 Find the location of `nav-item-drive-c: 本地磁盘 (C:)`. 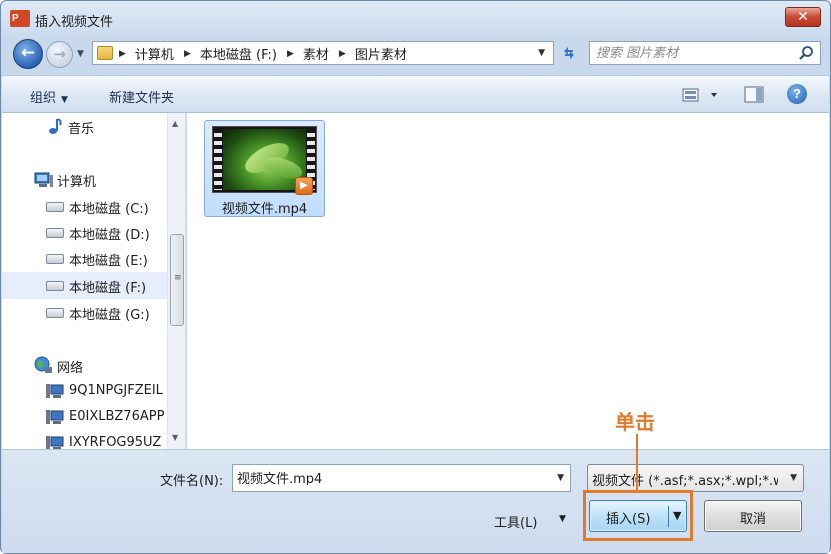

nav-item-drive-c: 本地磁盘 (C:) is located at coordinates (84, 206).